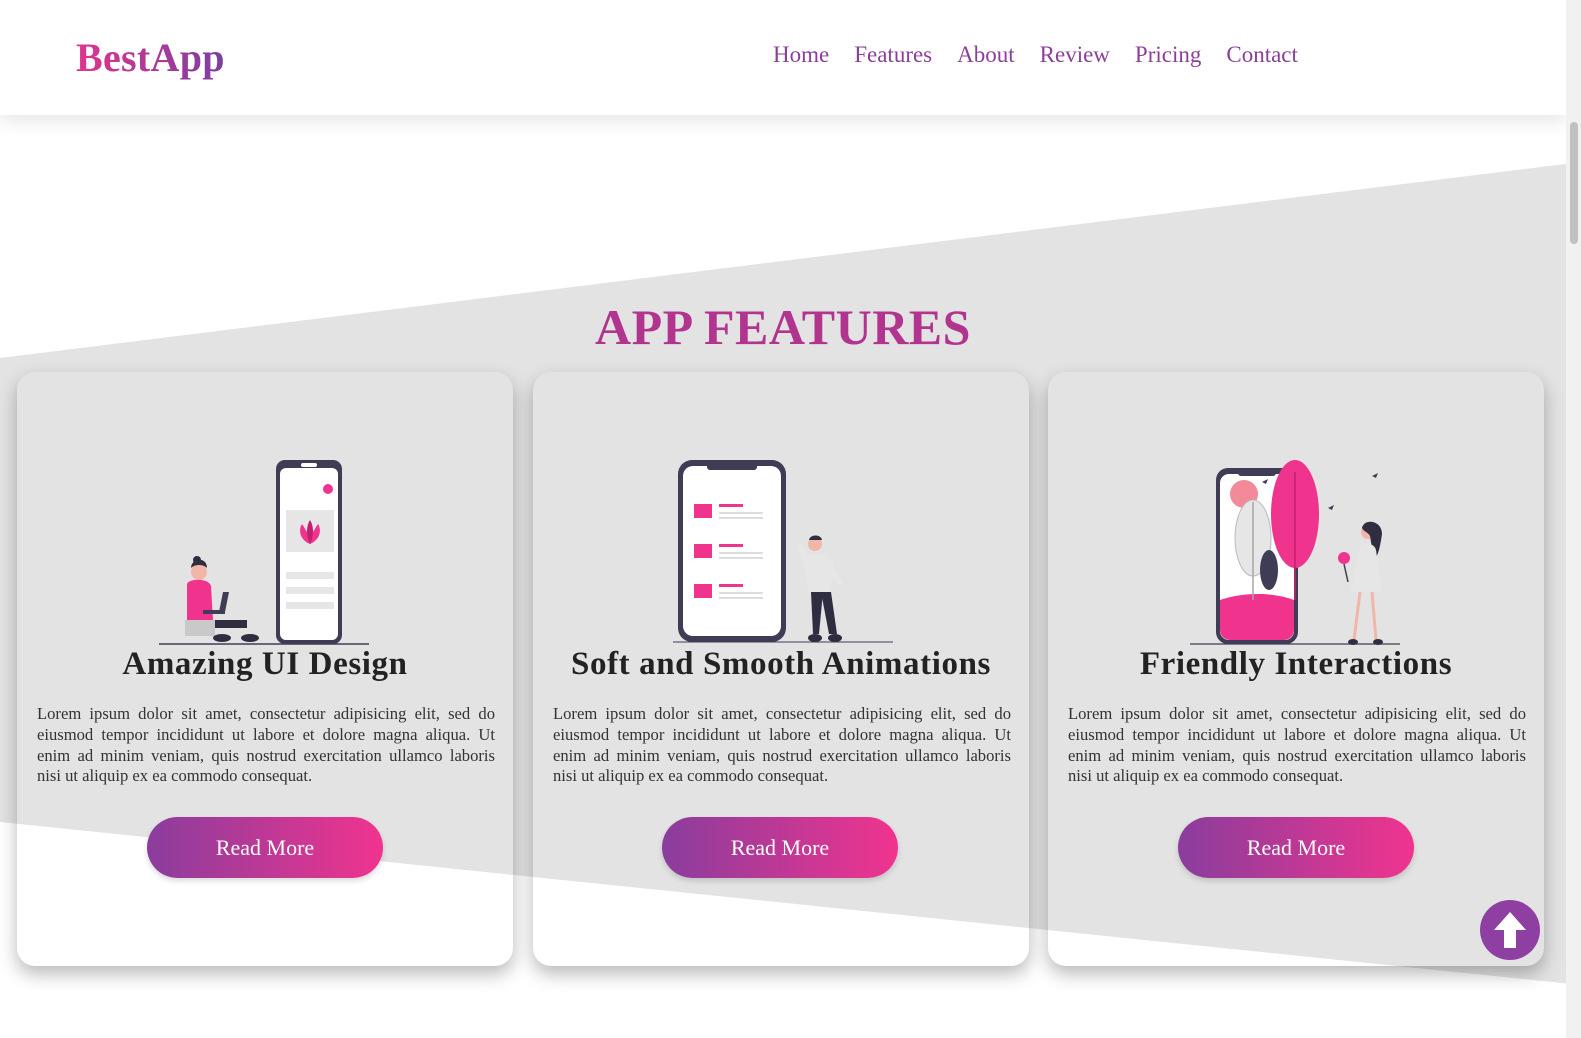 This screenshot has height=1038, width=1581. I want to click on card-title: Soft and Smooth Animations, so click(781, 664).